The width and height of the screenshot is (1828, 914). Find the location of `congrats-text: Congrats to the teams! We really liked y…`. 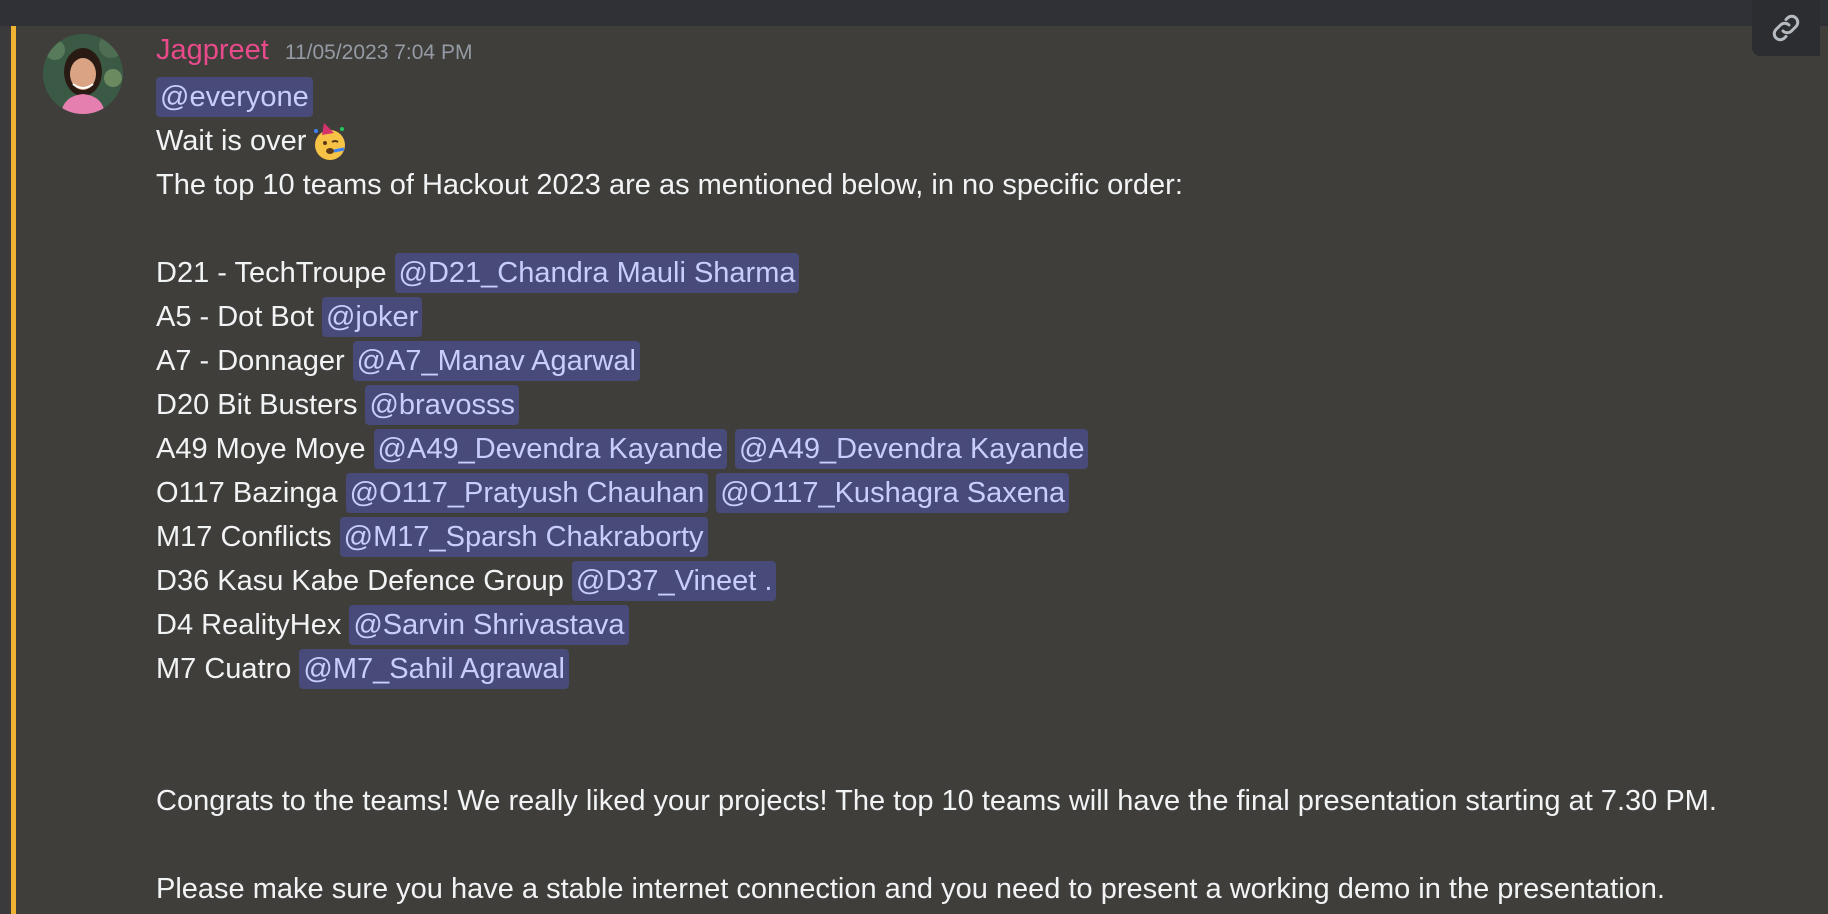

congrats-text: Congrats to the teams! We really liked y… is located at coordinates (936, 801).